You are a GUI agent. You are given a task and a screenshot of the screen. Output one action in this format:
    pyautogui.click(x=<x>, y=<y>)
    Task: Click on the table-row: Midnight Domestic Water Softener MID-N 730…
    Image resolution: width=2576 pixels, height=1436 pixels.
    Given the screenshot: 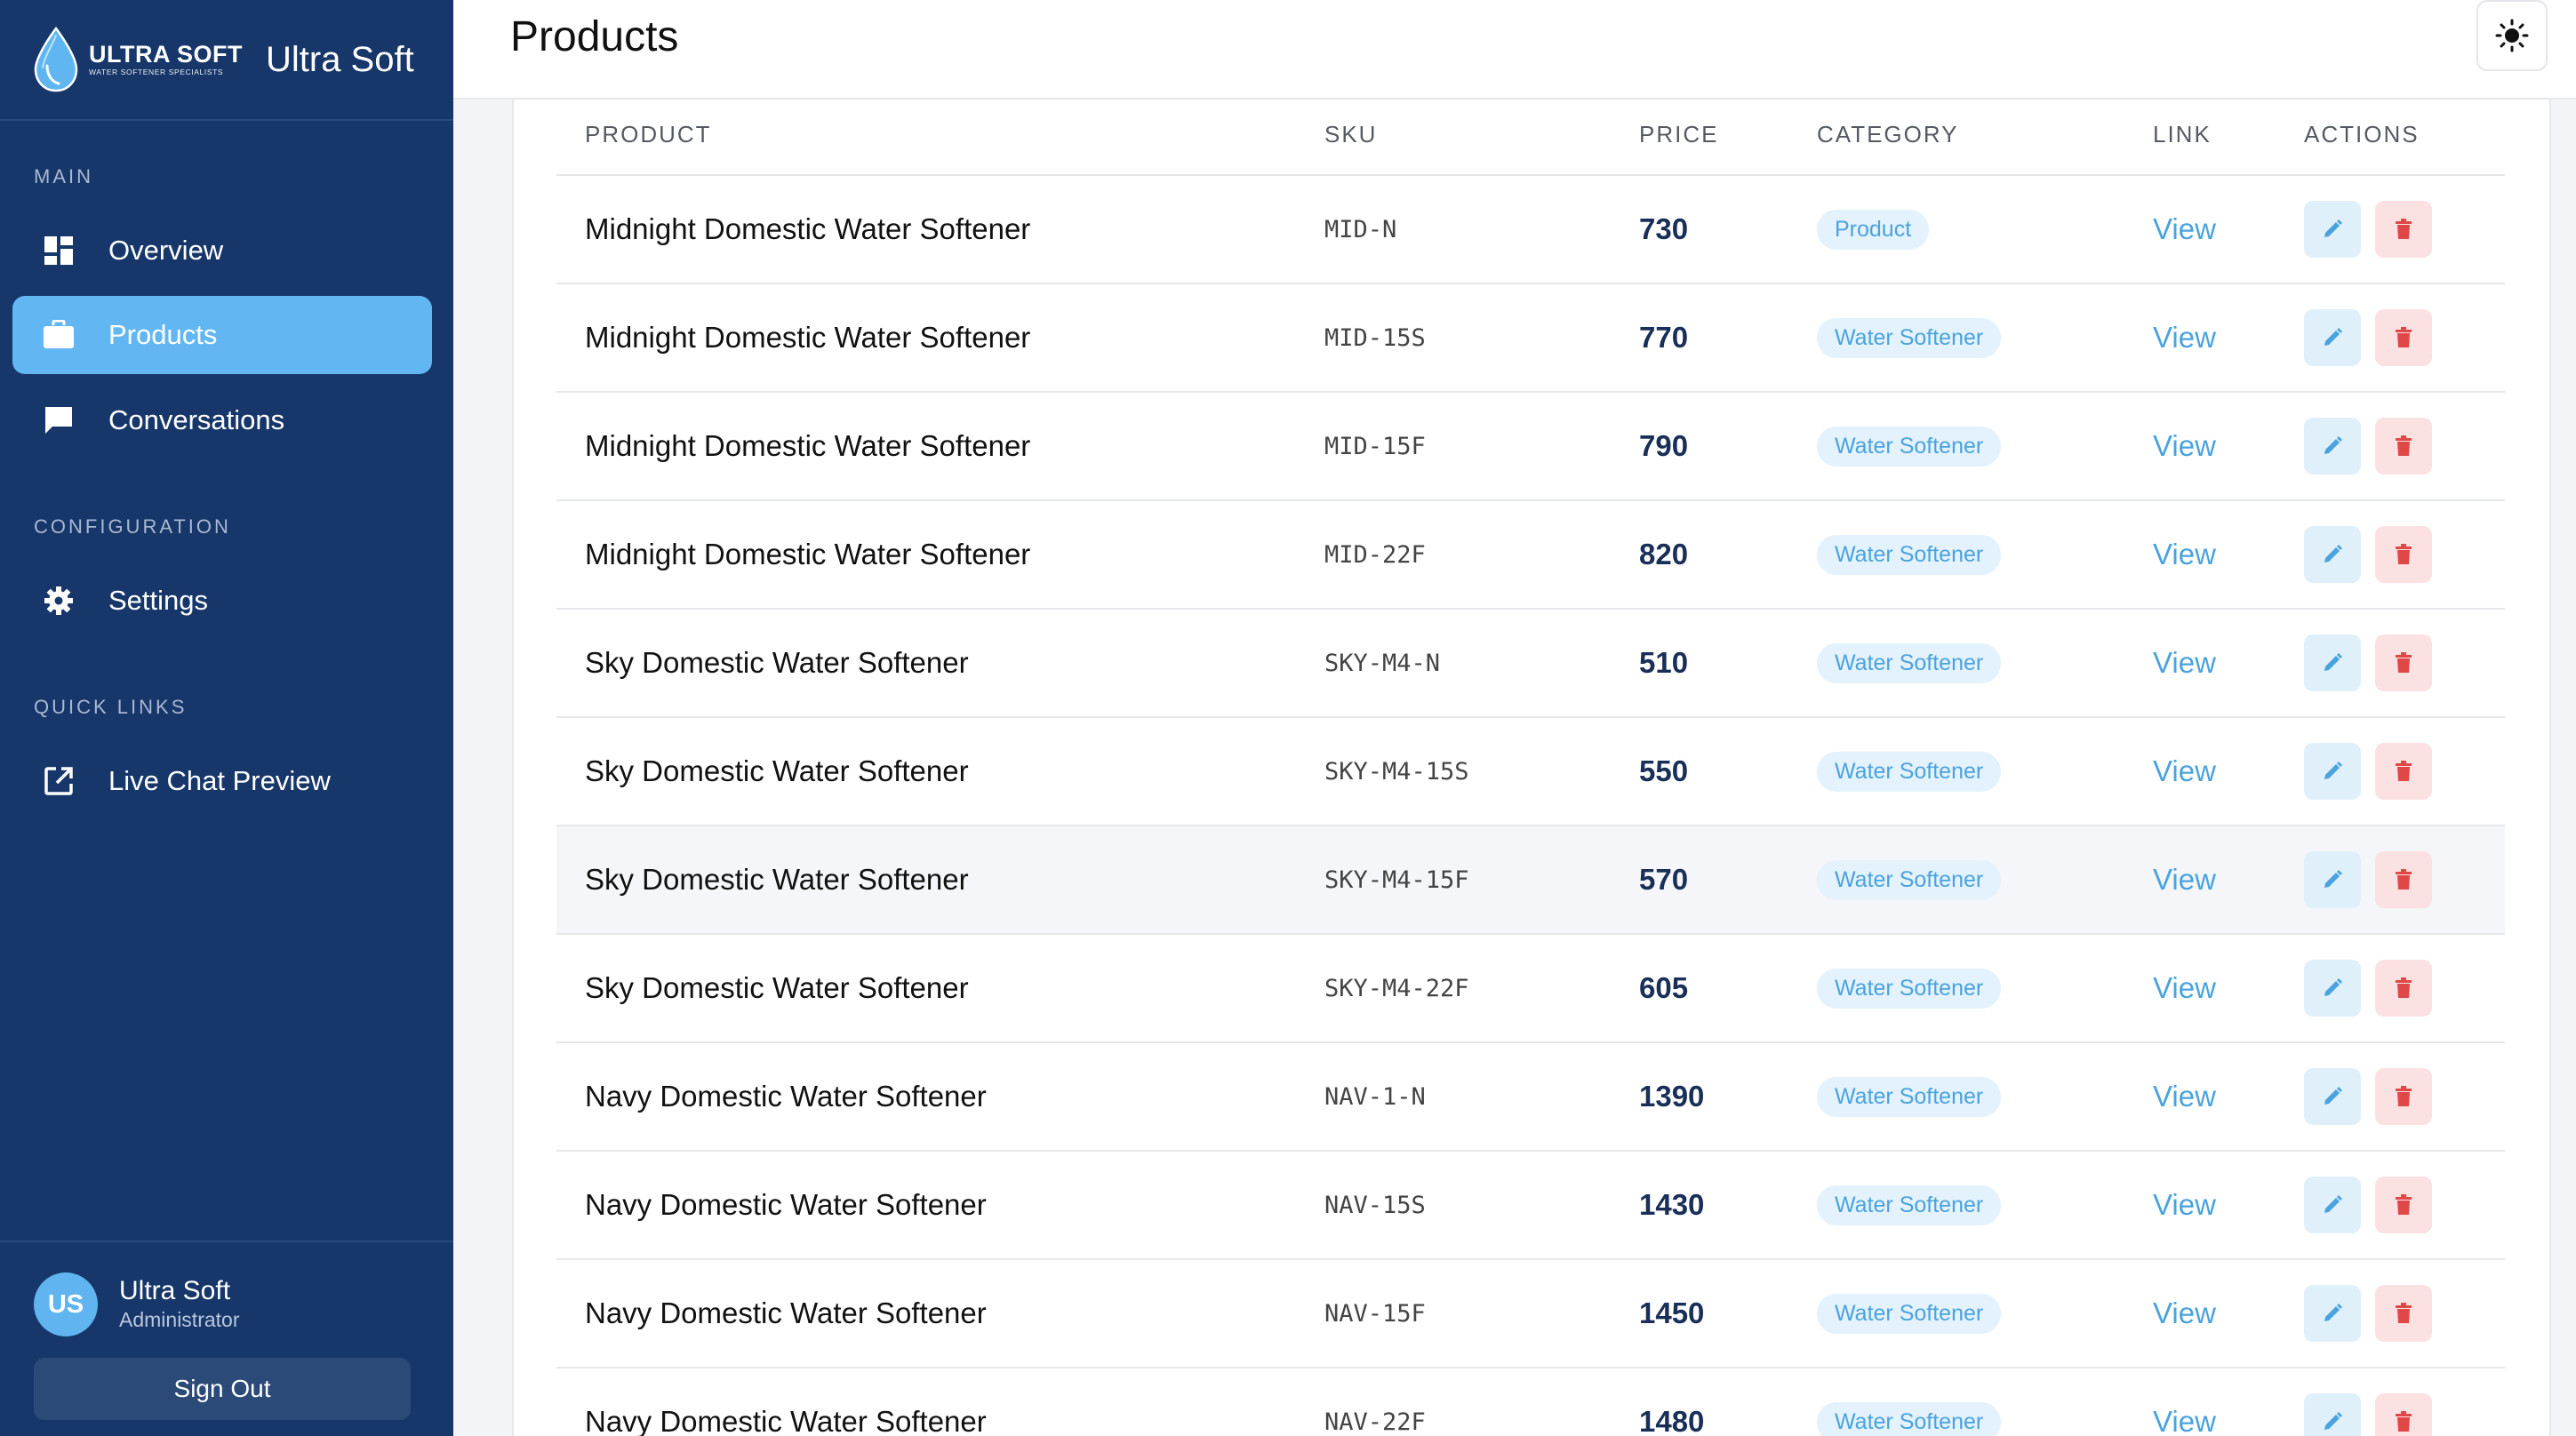 What is the action you would take?
    pyautogui.click(x=1530, y=230)
    